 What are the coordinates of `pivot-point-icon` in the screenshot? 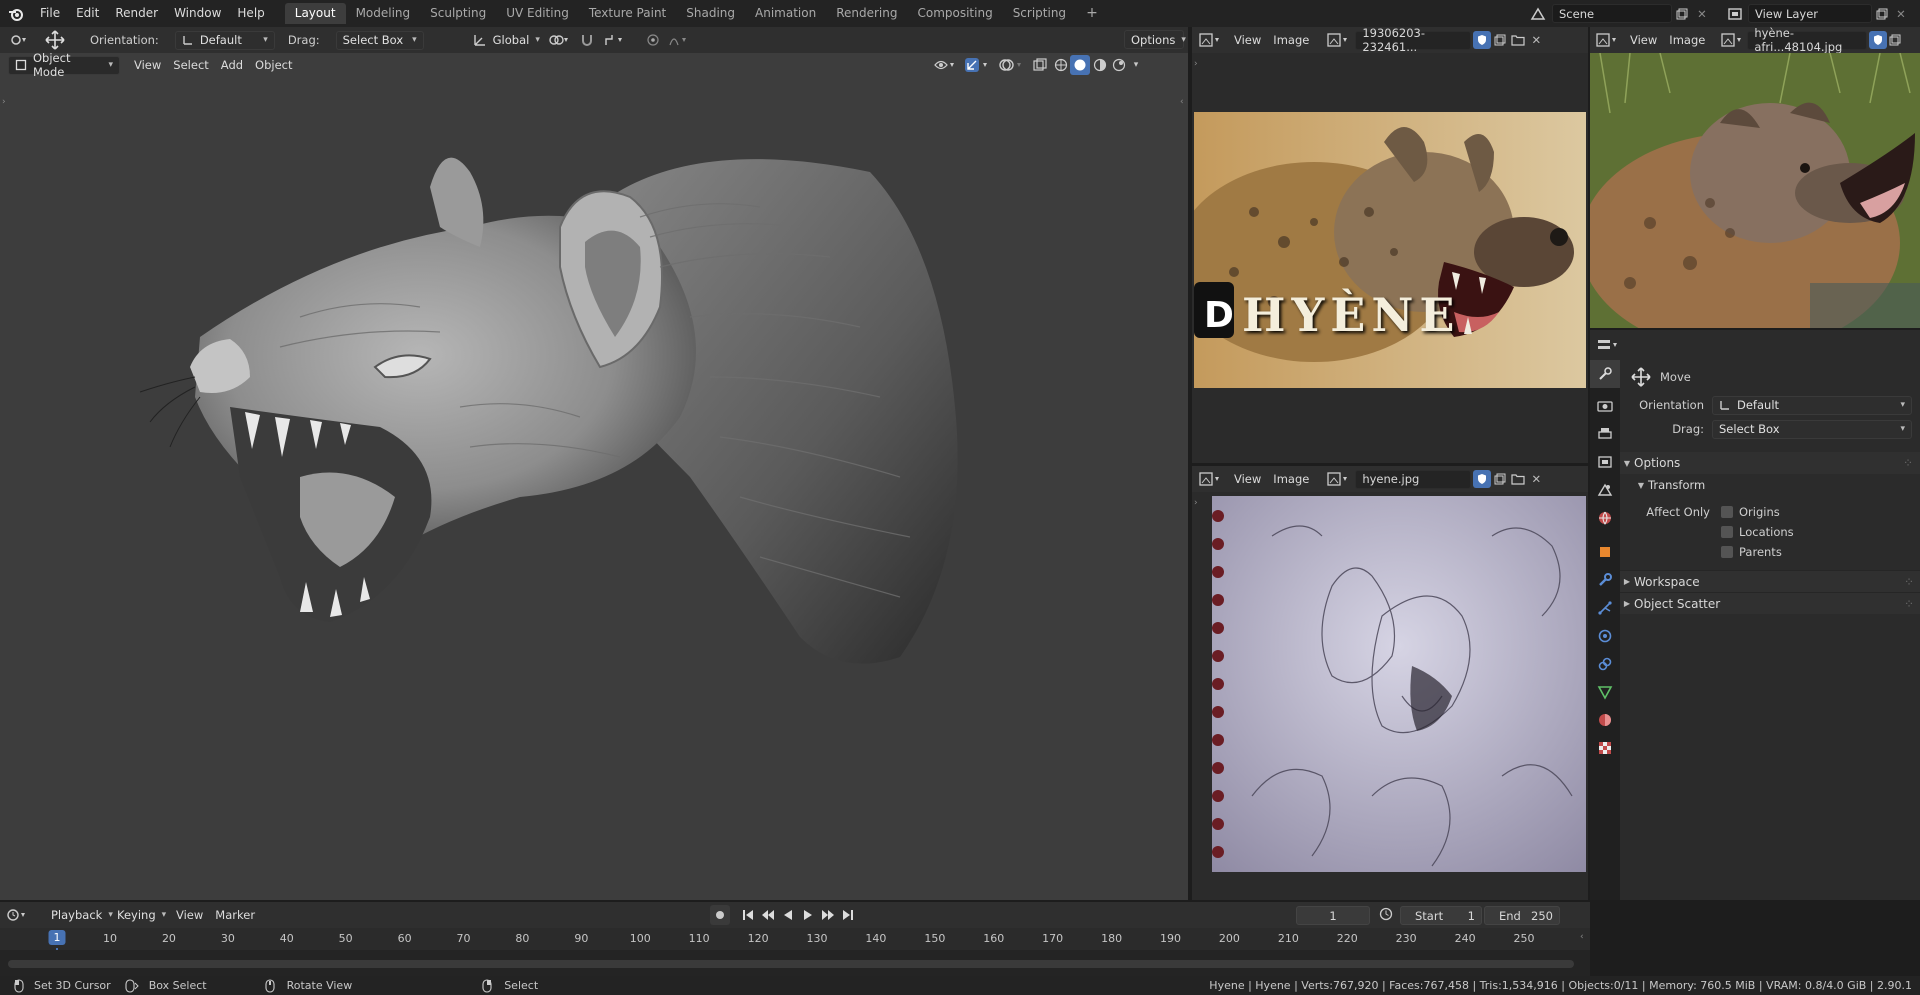 It's located at (559, 40).